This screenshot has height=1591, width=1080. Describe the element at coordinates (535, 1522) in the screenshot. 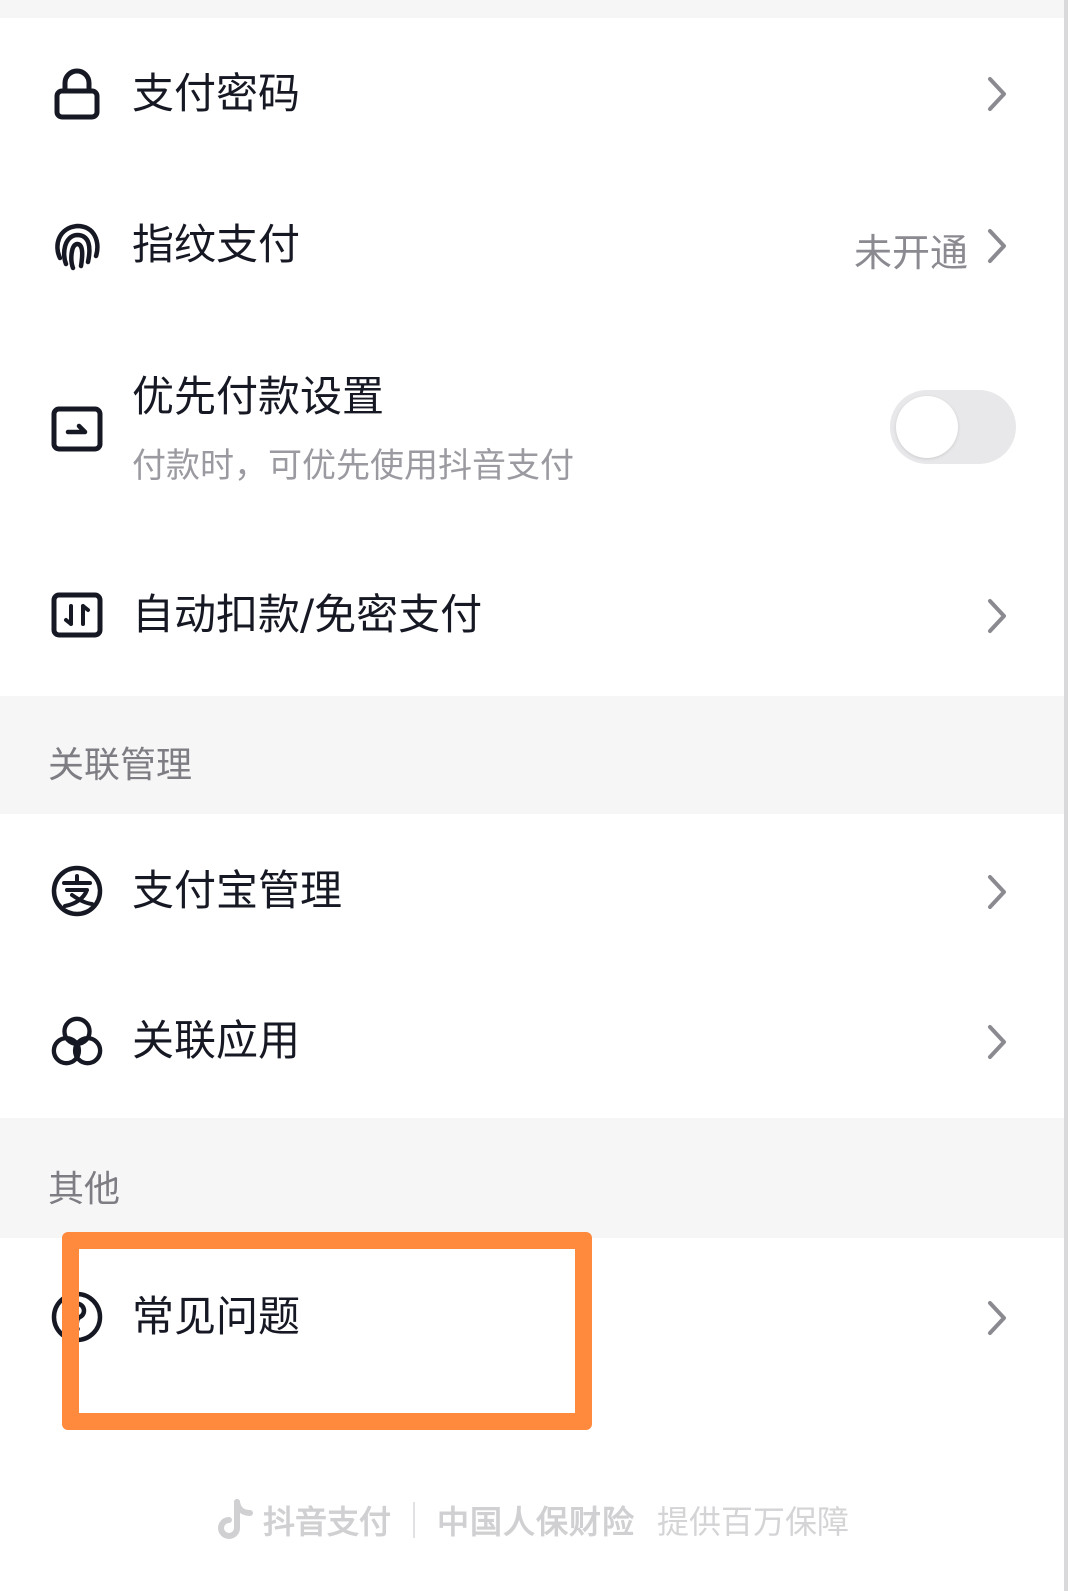

I see `footer-insurer: 中国人保财险` at that location.